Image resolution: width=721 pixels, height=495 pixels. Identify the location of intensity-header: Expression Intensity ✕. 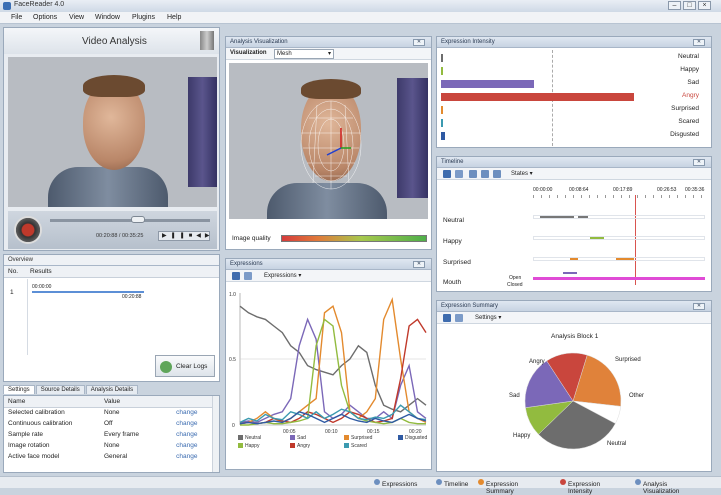
(574, 42).